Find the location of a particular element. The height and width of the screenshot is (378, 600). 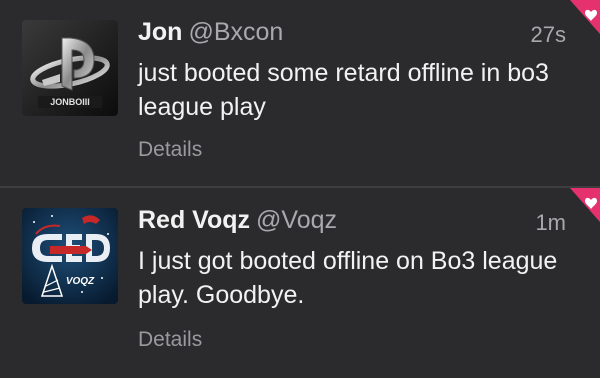

user-handle: @Voqz is located at coordinates (296, 220).